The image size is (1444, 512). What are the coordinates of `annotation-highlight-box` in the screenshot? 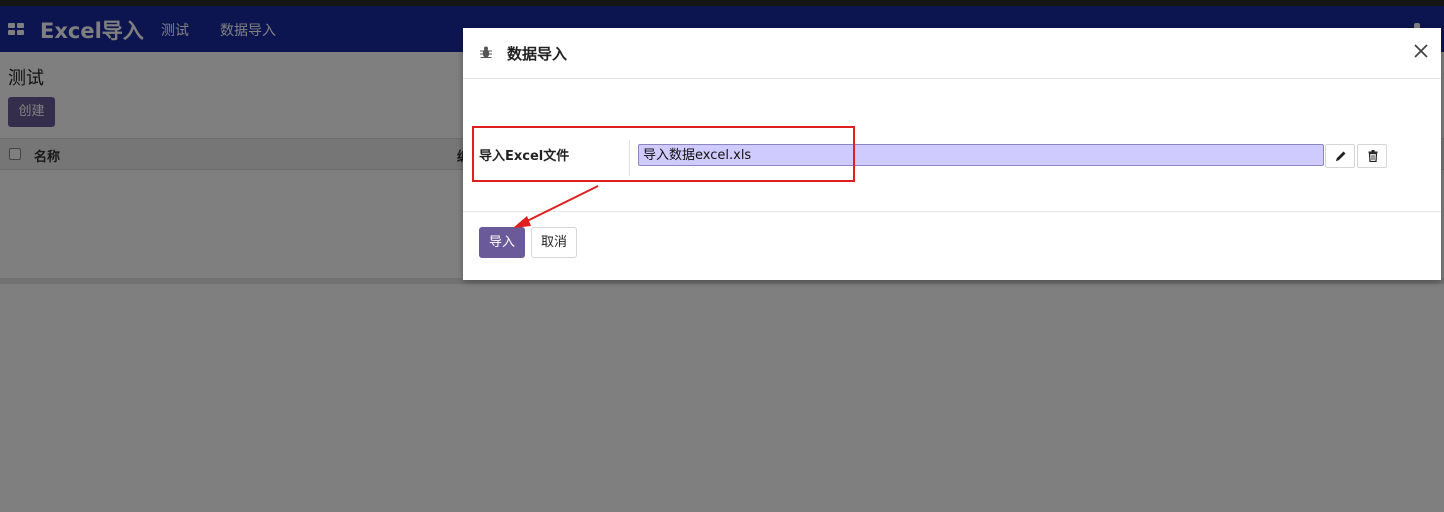 It's located at (663, 154).